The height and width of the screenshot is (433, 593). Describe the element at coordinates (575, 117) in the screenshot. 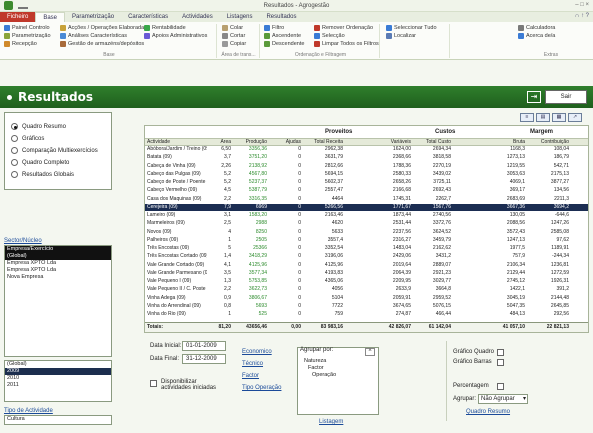

I see `export-icon: ↗` at that location.